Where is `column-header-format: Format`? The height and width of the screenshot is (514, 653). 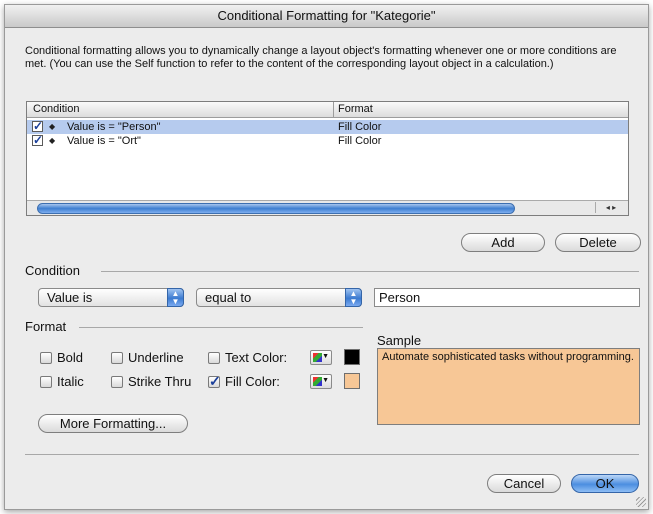
column-header-format: Format is located at coordinates (475, 109).